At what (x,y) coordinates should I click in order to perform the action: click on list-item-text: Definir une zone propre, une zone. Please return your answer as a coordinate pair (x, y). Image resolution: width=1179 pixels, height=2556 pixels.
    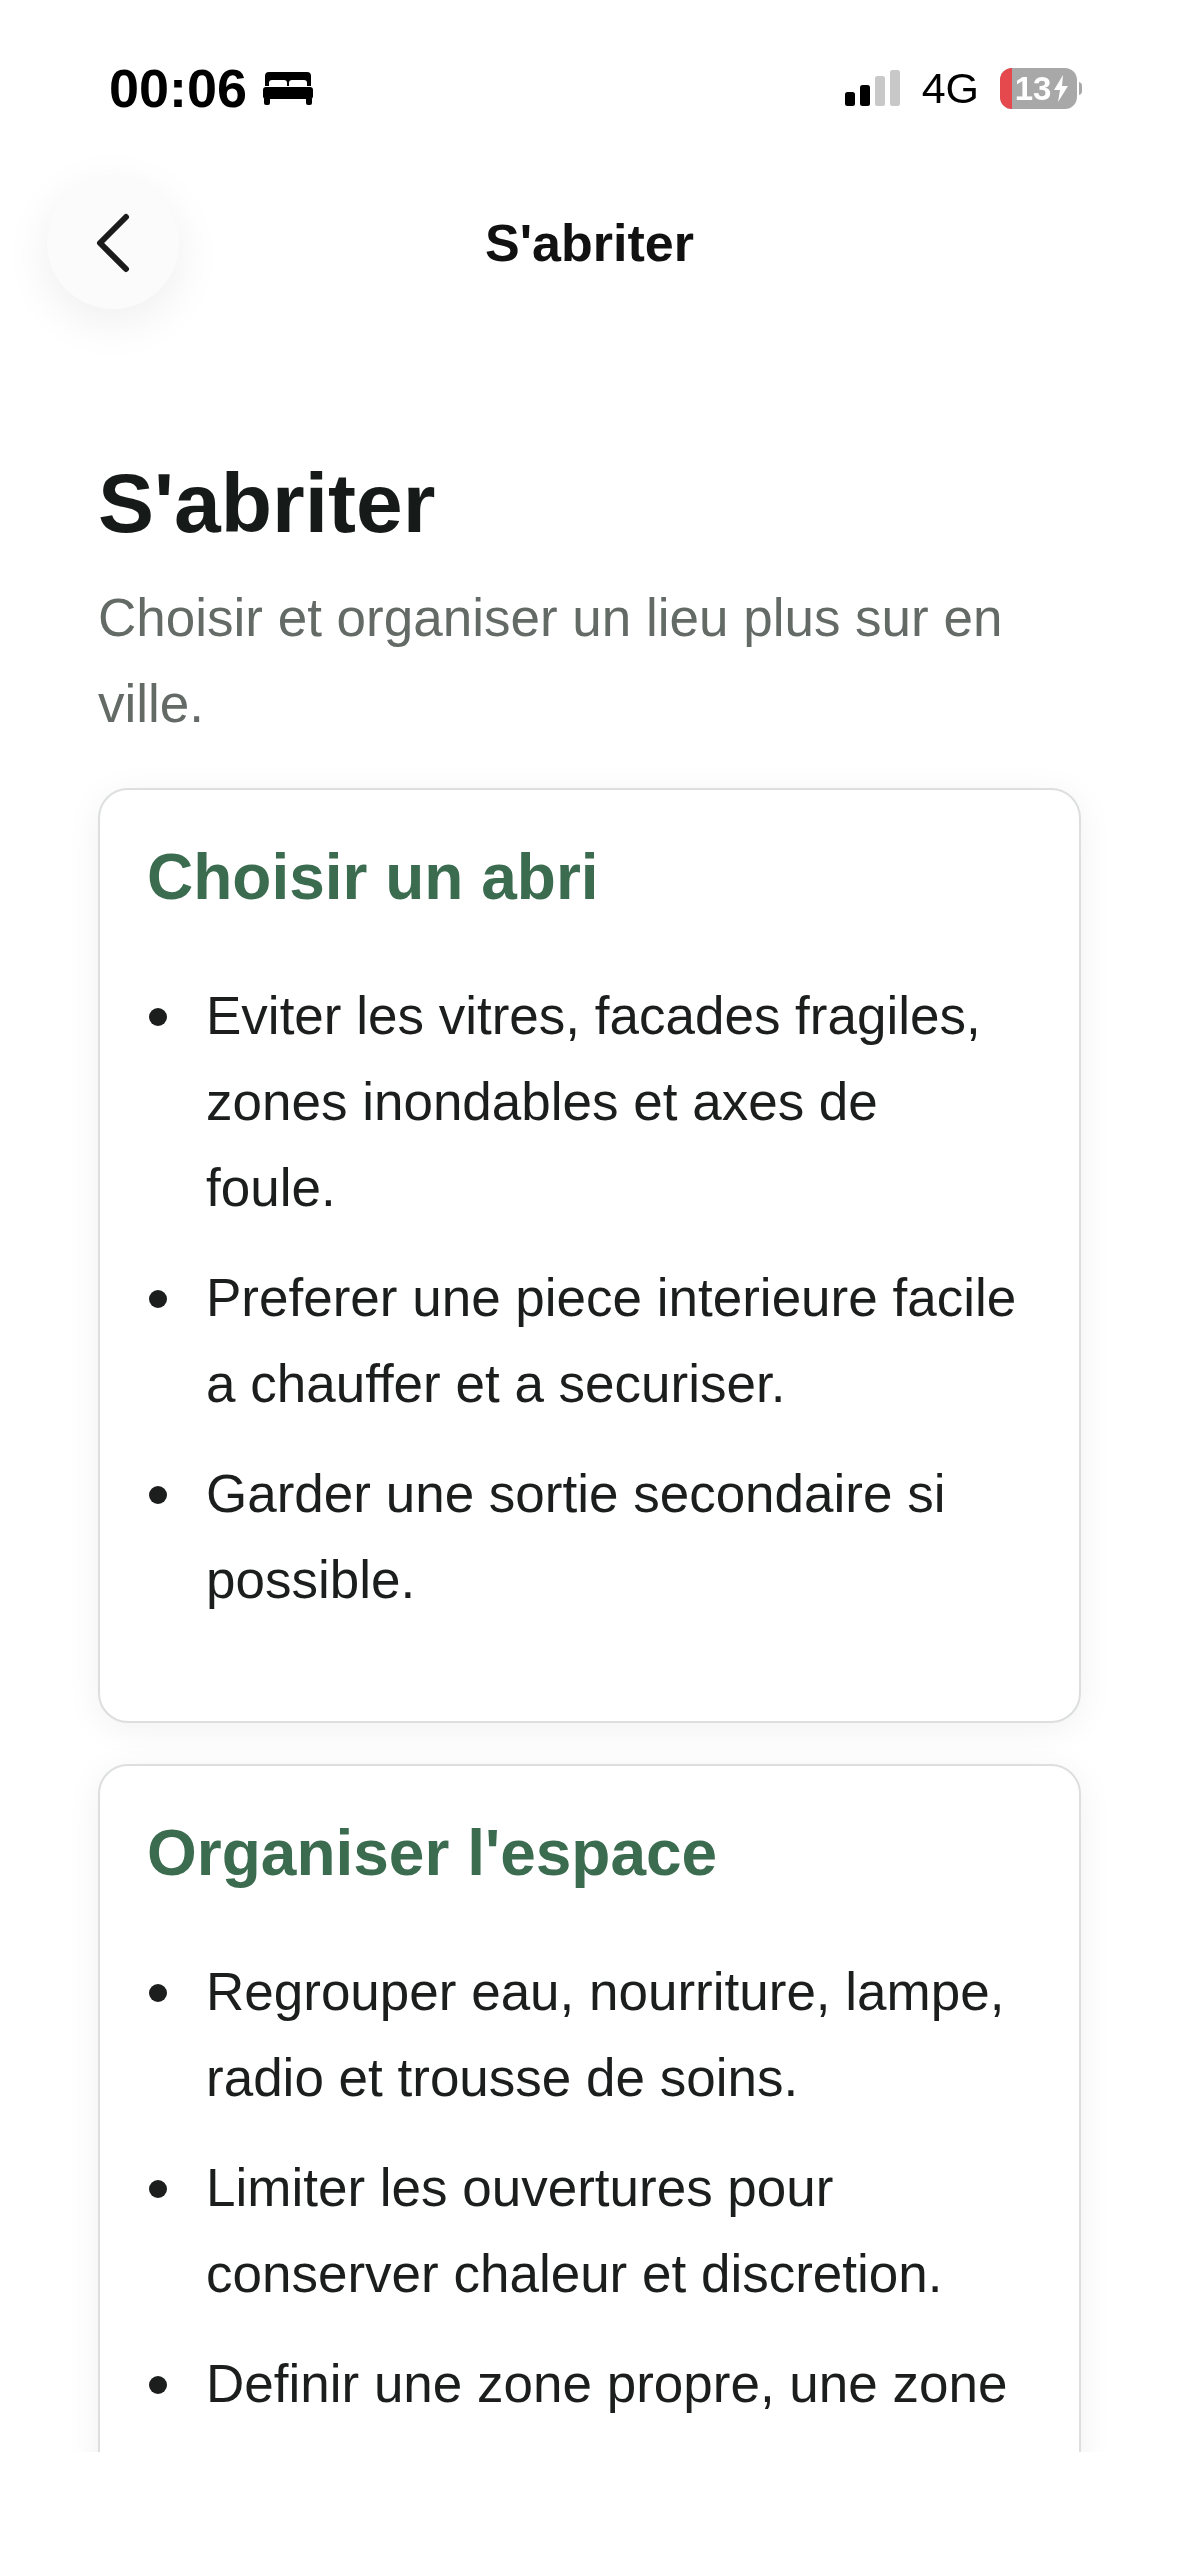
    Looking at the image, I should click on (607, 2384).